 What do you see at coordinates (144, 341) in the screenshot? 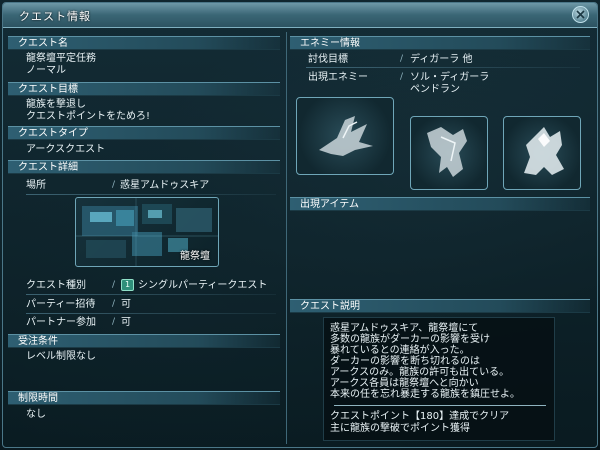
I see `conditions-header: 受注条件` at bounding box center [144, 341].